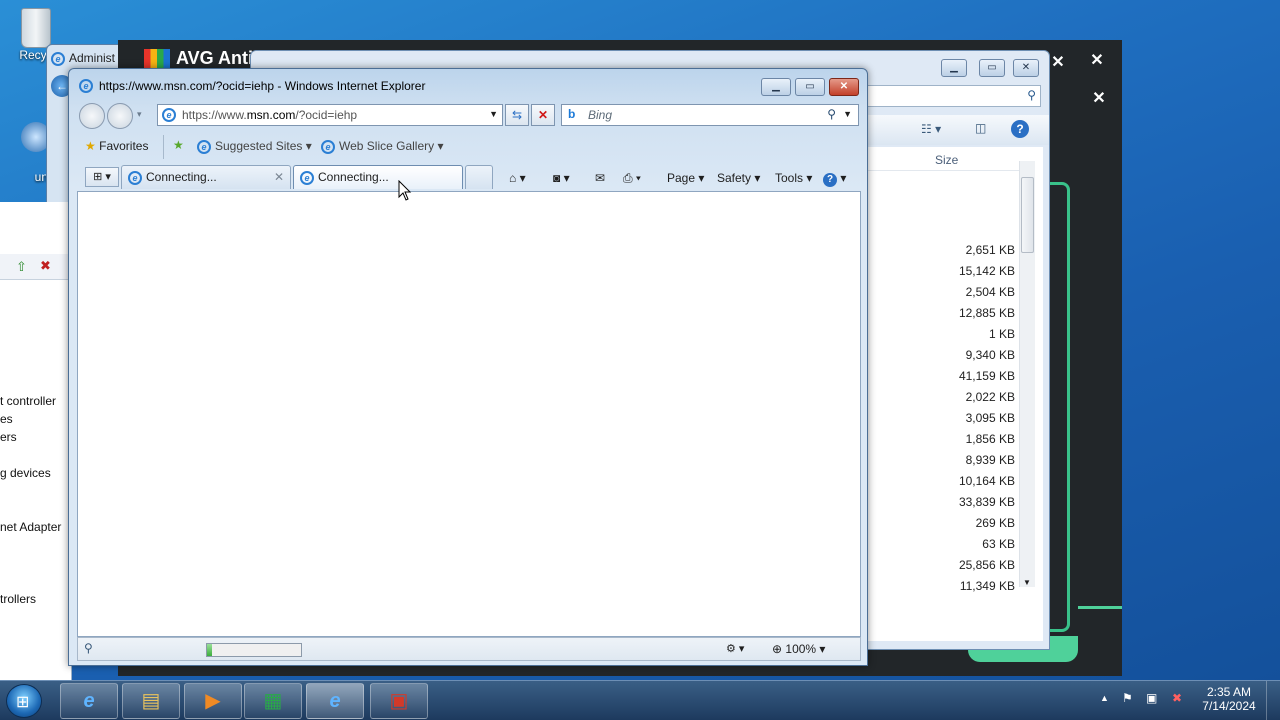 This screenshot has width=1280, height=720. What do you see at coordinates (543, 115) in the screenshot?
I see `stop-button: ✕` at bounding box center [543, 115].